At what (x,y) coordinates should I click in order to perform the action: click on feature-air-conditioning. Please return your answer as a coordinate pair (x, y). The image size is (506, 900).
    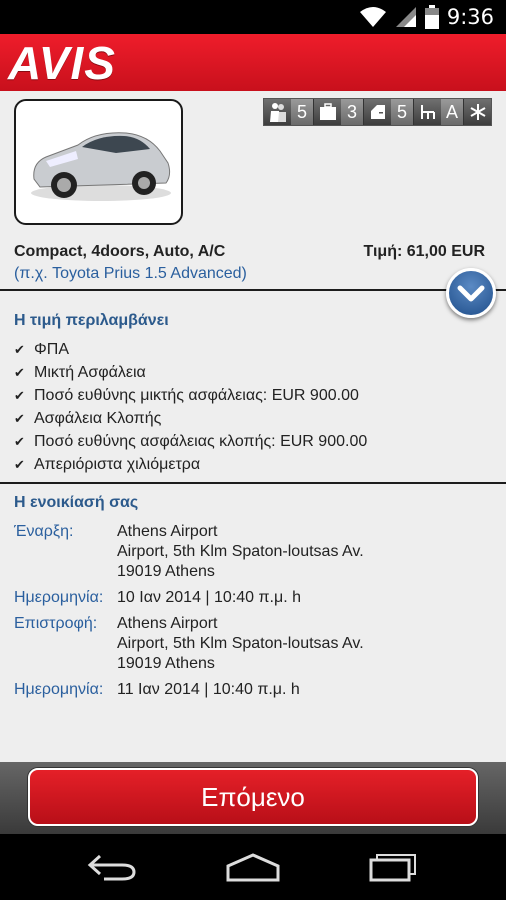
    Looking at the image, I should click on (477, 112).